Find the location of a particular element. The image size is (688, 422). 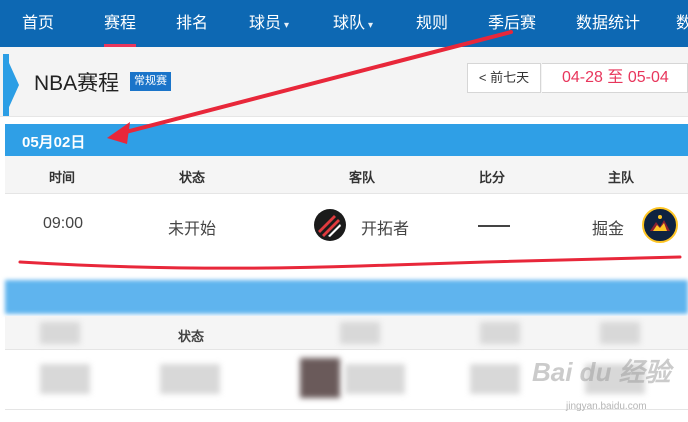

table-header: 时间 状态 客队 比分 主队 is located at coordinates (346, 175).